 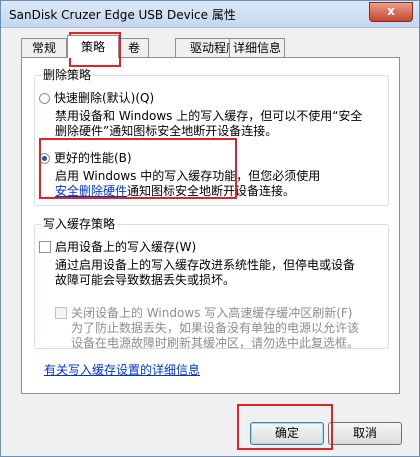 What do you see at coordinates (126, 247) in the screenshot?
I see `enable-write-cache-label: 启用设备上的写入缓存(W)` at bounding box center [126, 247].